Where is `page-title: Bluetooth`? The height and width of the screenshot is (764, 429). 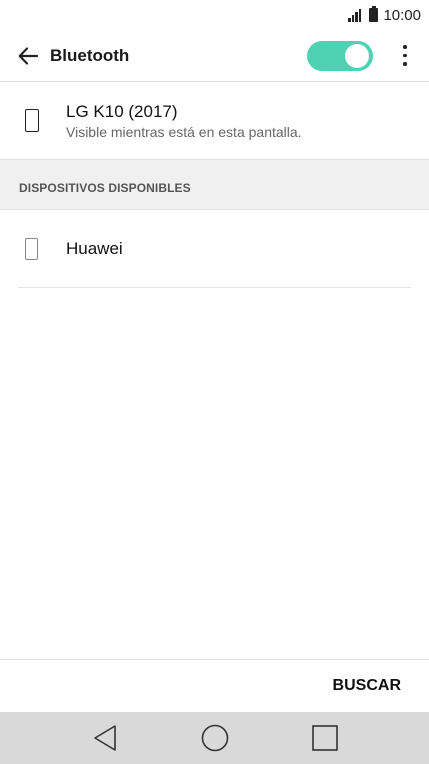
page-title: Bluetooth is located at coordinates (90, 55).